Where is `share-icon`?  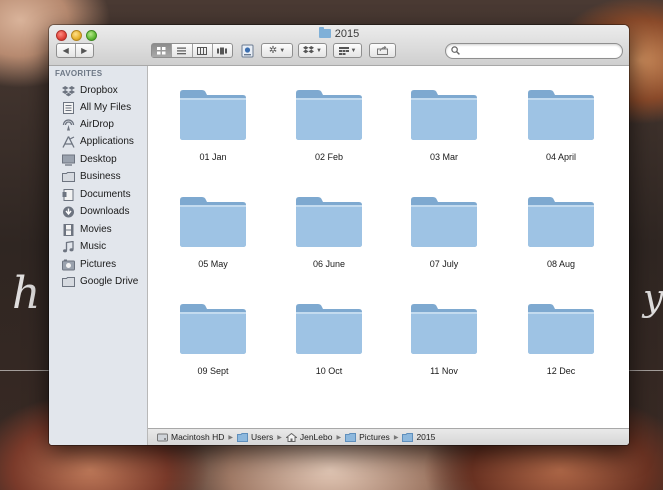 share-icon is located at coordinates (382, 50).